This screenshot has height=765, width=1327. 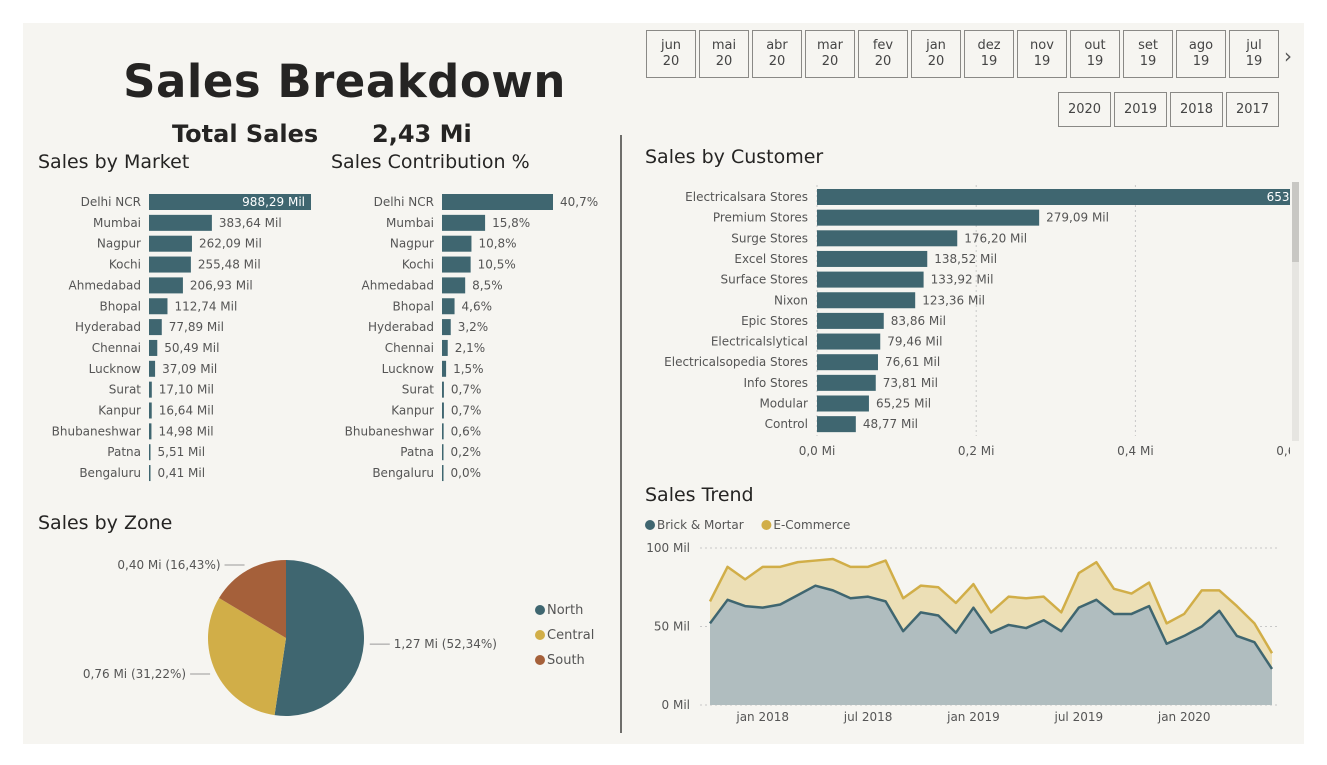 I want to click on month-label: set, so click(x=1148, y=45).